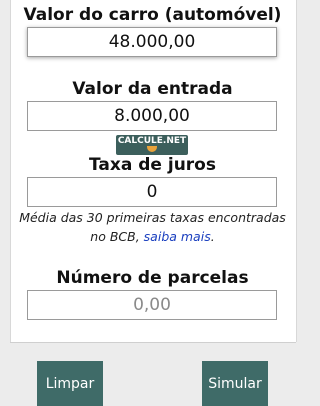 The width and height of the screenshot is (320, 406). Describe the element at coordinates (152, 149) in the screenshot. I see `coin-icon` at that location.